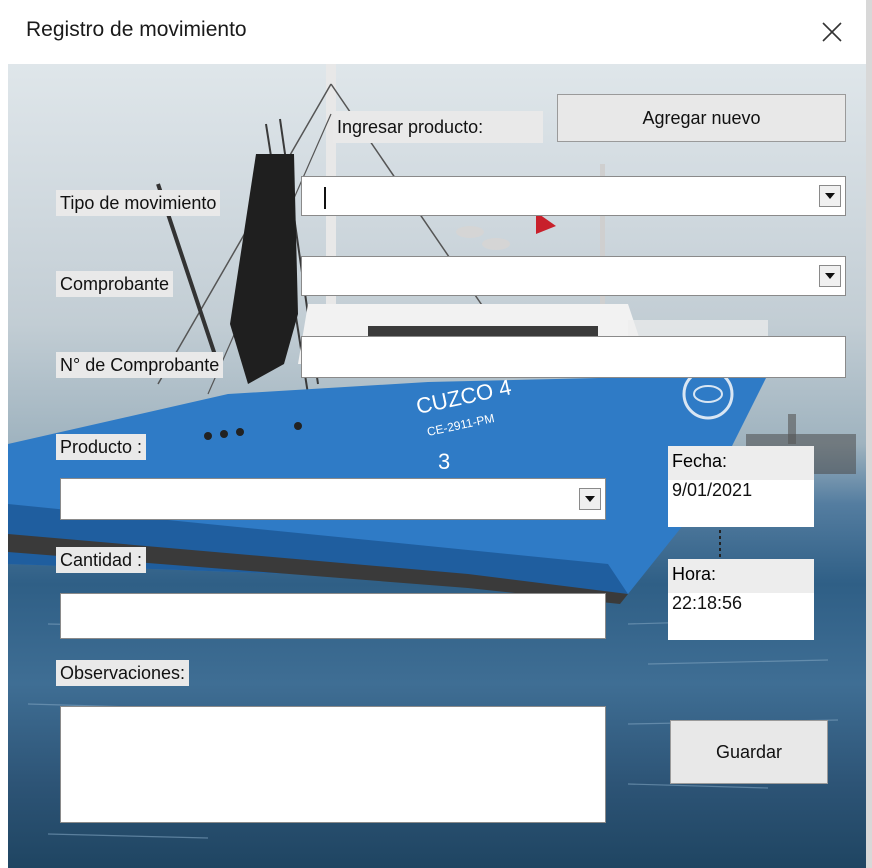  Describe the element at coordinates (438, 127) in the screenshot. I see `ingresar-producto-label: Ingresar producto:` at that location.